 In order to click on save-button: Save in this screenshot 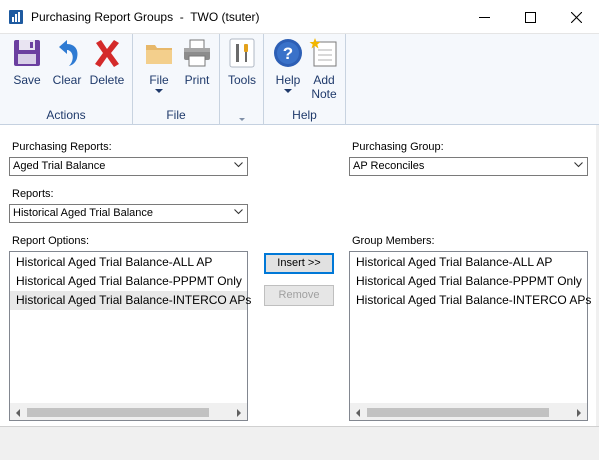, I will do `click(27, 71)`.